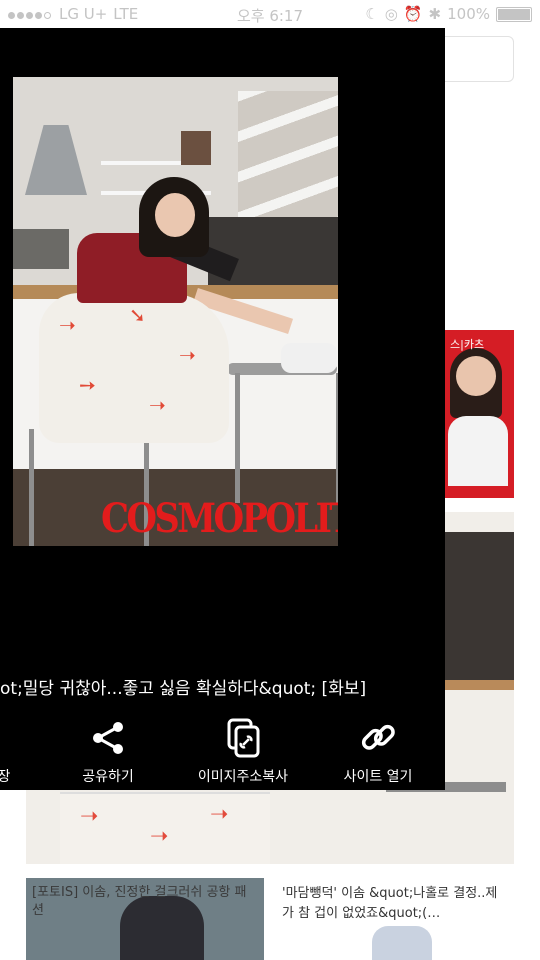 This screenshot has width=540, height=960. What do you see at coordinates (108, 738) in the screenshot?
I see `share-icon` at bounding box center [108, 738].